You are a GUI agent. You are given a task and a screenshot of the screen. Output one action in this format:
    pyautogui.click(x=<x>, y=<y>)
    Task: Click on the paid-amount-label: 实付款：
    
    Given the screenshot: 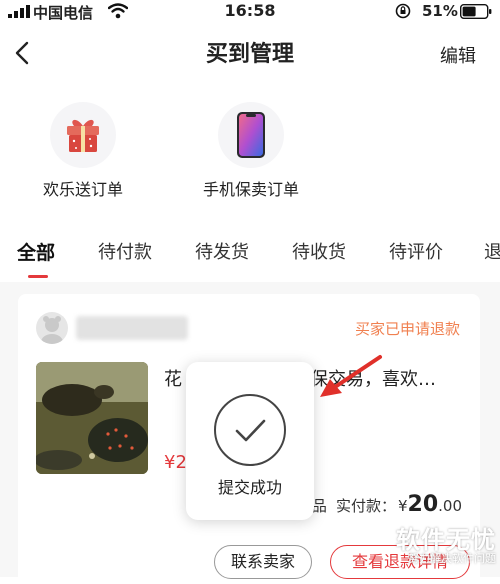 What is the action you would take?
    pyautogui.click(x=365, y=506)
    